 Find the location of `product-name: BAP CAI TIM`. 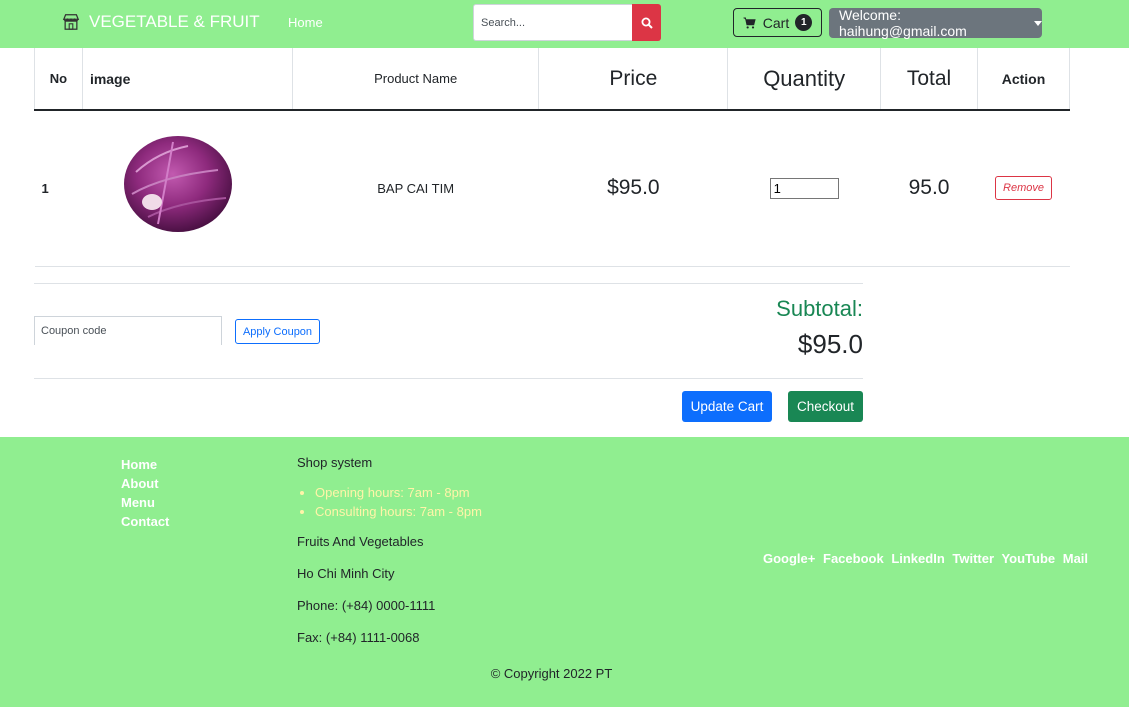

product-name: BAP CAI TIM is located at coordinates (415, 188).